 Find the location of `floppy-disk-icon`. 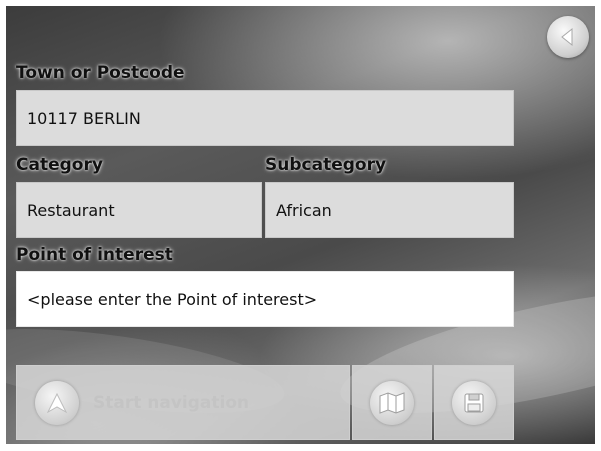

floppy-disk-icon is located at coordinates (474, 402).